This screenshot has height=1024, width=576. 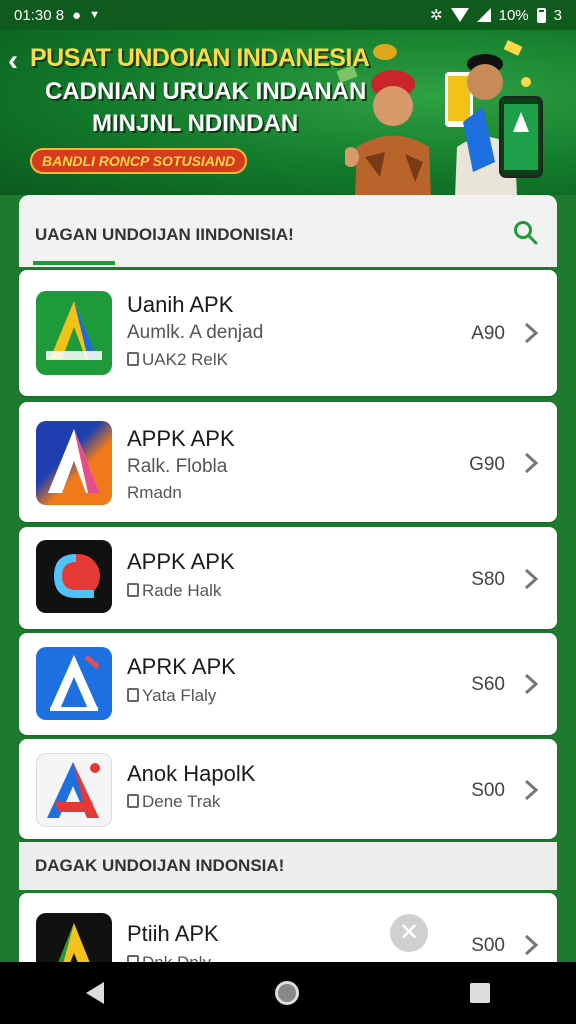 I want to click on promo-button: BANDLI RONCP SOTUSIAND, so click(x=139, y=161).